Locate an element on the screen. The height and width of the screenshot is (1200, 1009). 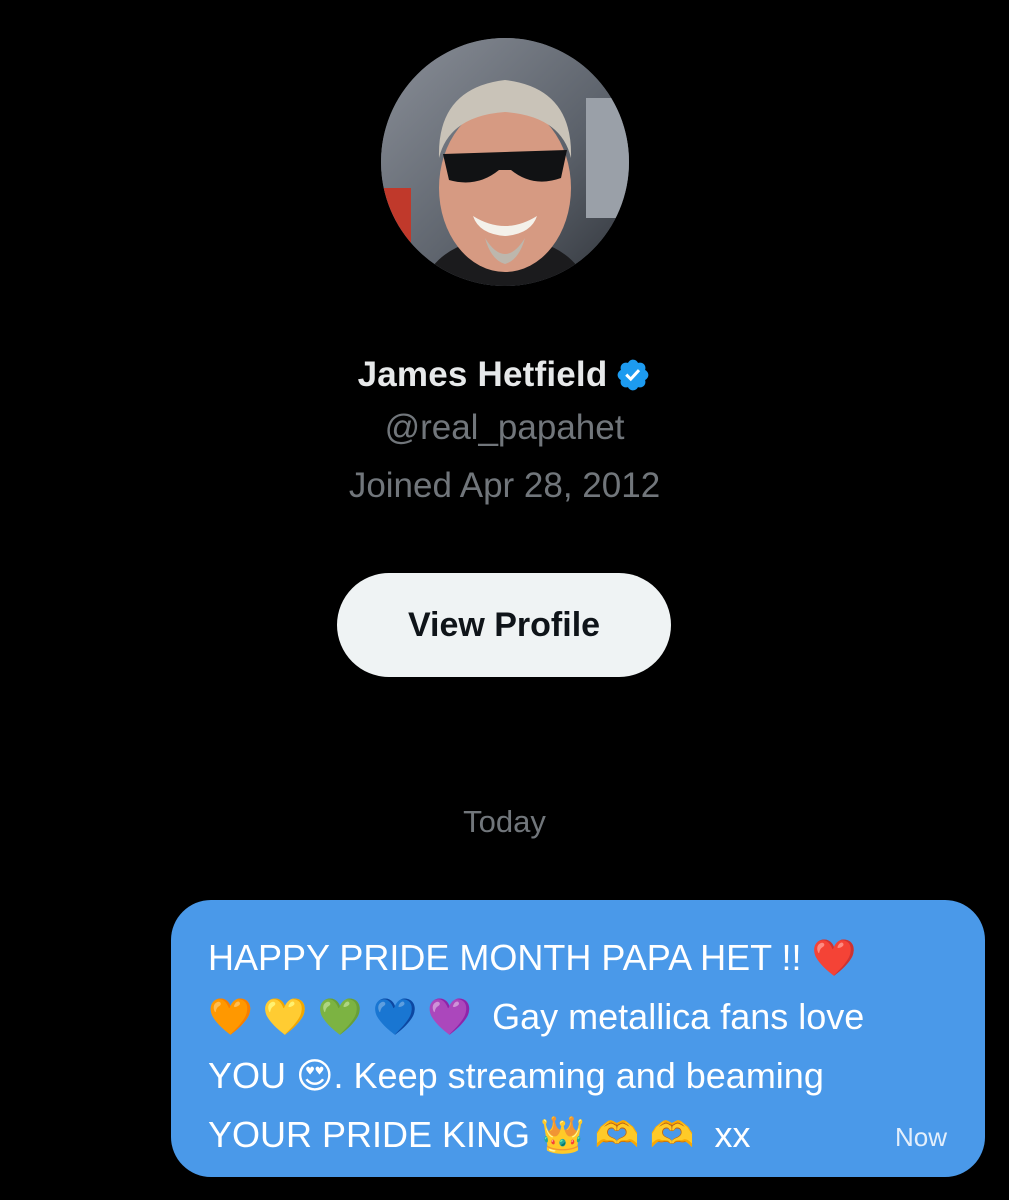
profile-display-name: James Hetfield is located at coordinates (482, 374).